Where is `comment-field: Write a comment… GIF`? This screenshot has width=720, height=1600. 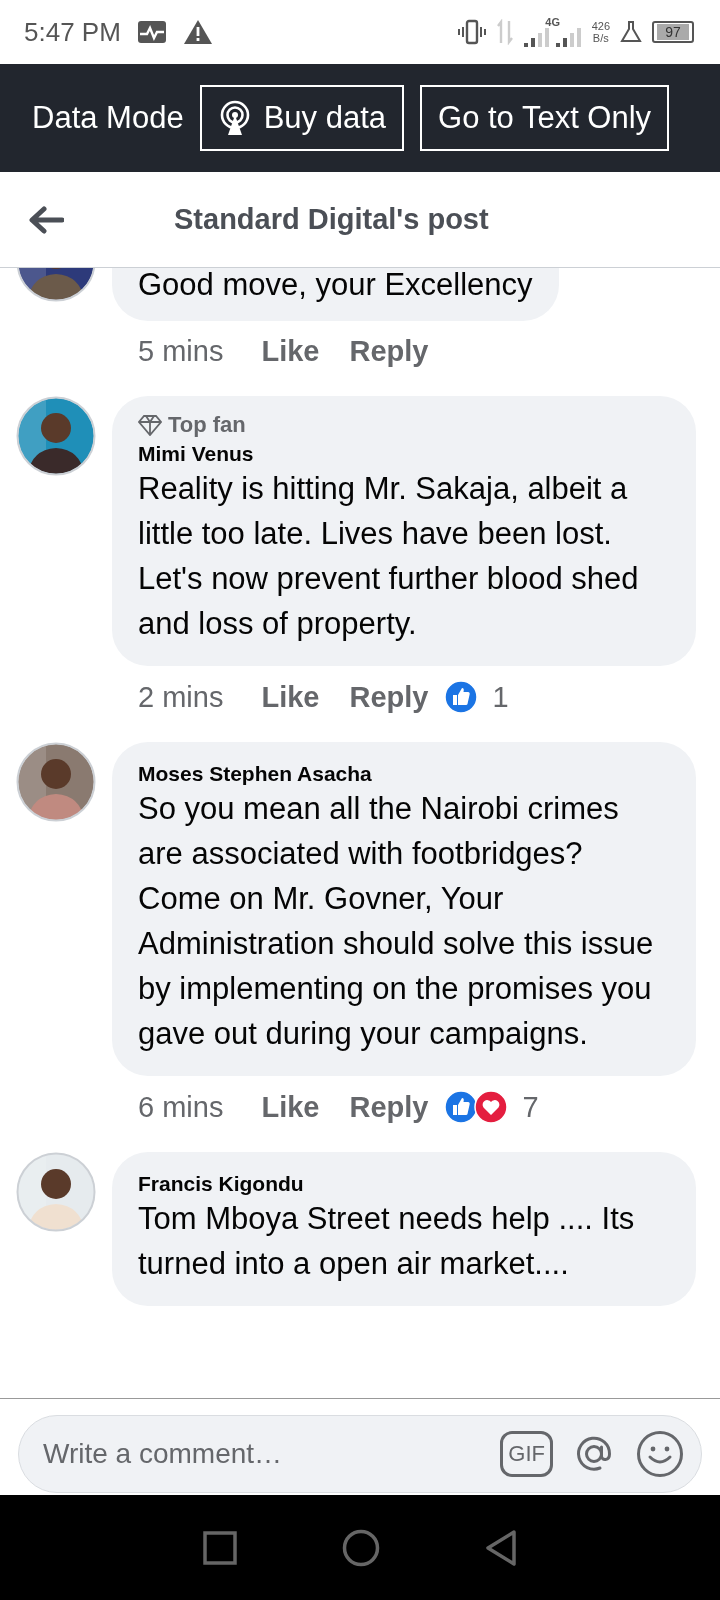 comment-field: Write a comment… GIF is located at coordinates (360, 1454).